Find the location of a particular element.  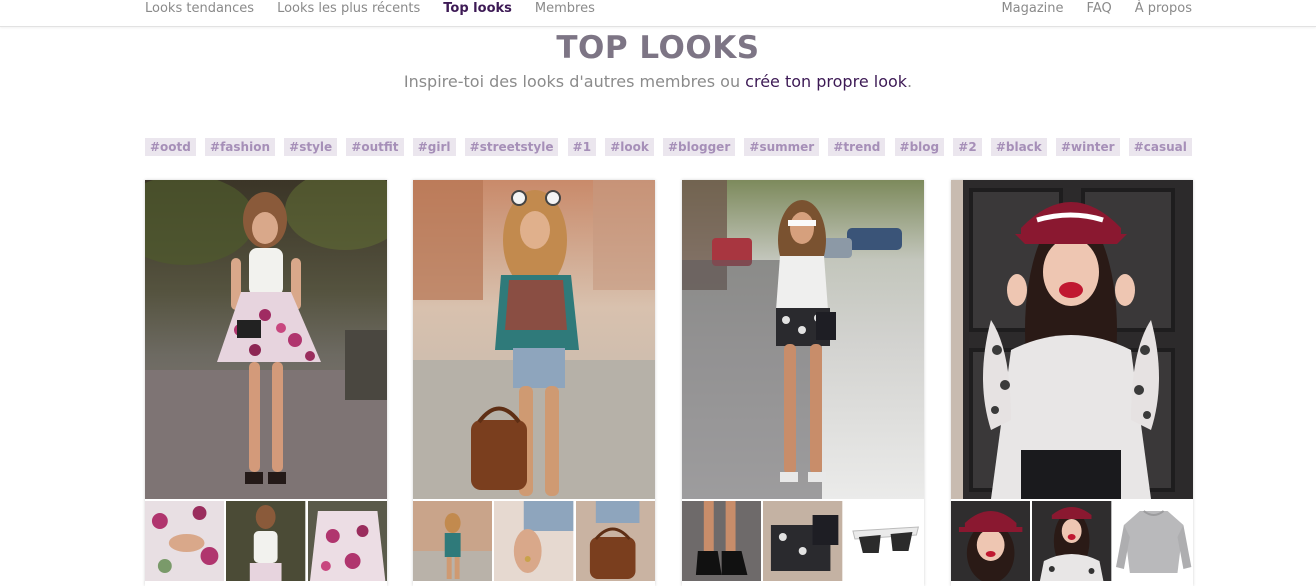

nav-right-group: Magazine FAQ À propos is located at coordinates (1096, 9).